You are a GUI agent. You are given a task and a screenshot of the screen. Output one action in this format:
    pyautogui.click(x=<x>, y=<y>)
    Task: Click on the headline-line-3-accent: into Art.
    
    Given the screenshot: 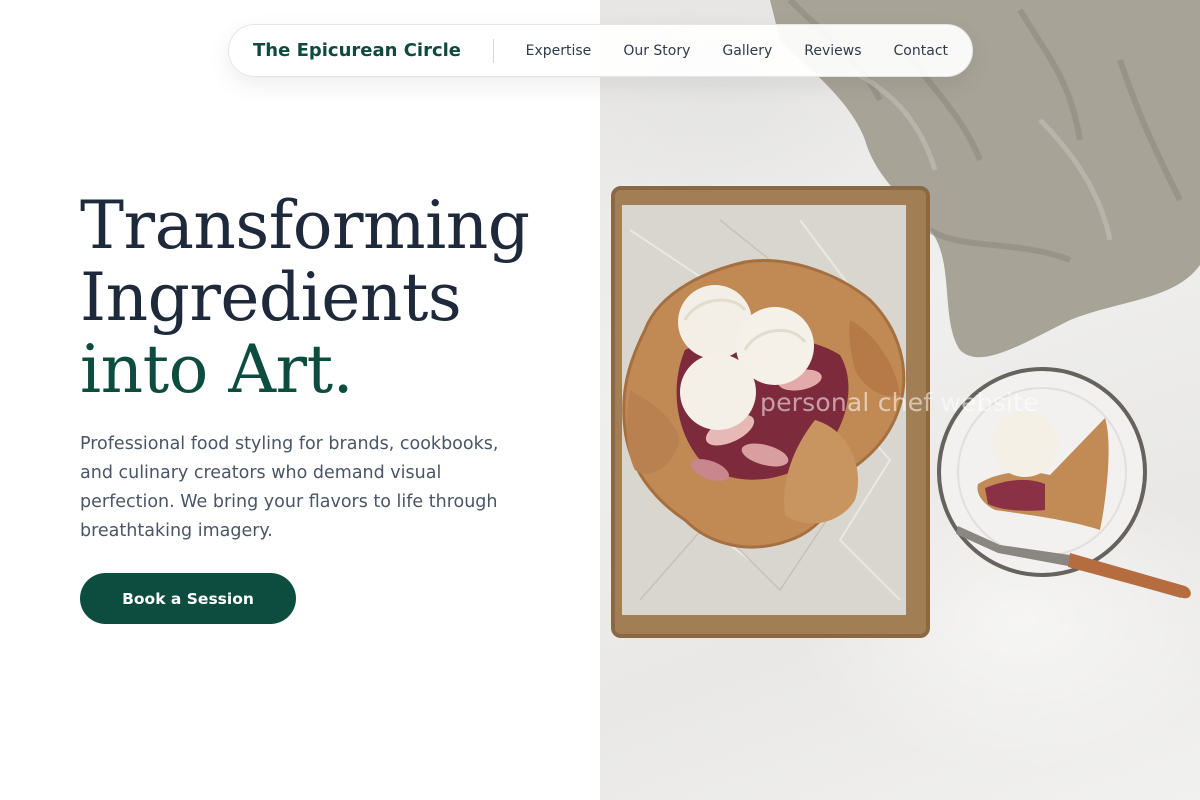 What is the action you would take?
    pyautogui.click(x=217, y=369)
    